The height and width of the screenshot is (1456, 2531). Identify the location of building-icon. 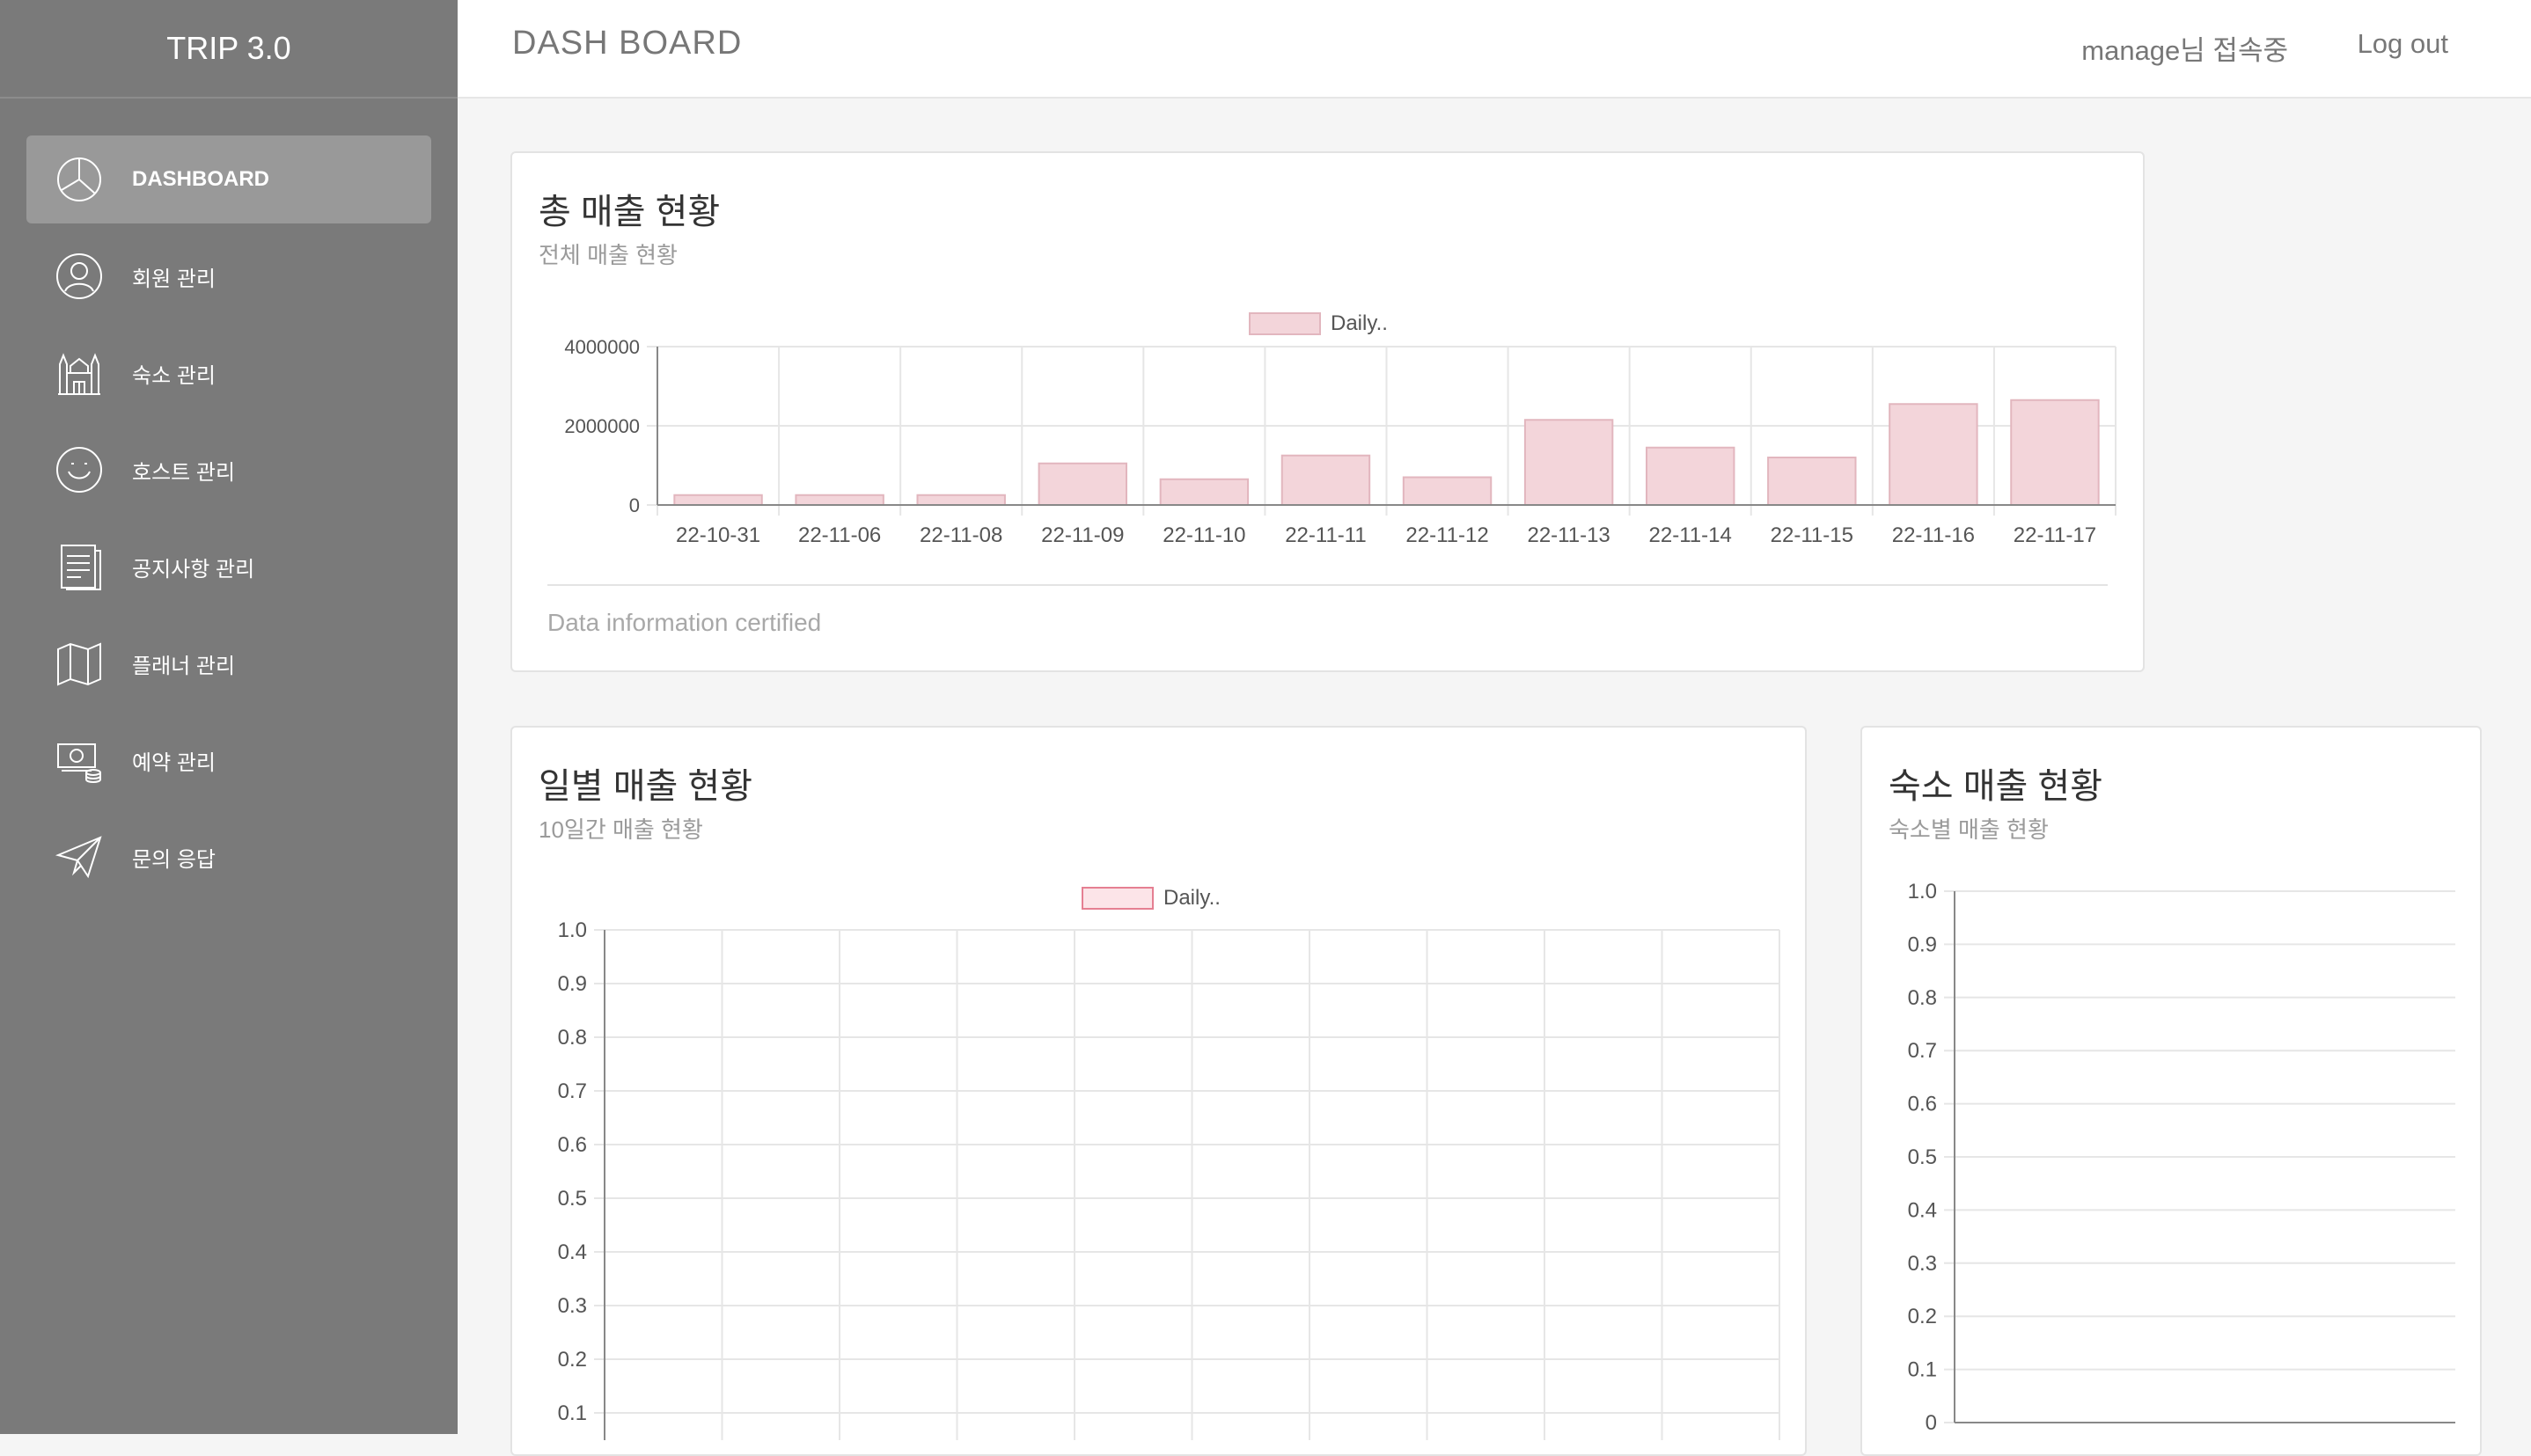
(79, 373).